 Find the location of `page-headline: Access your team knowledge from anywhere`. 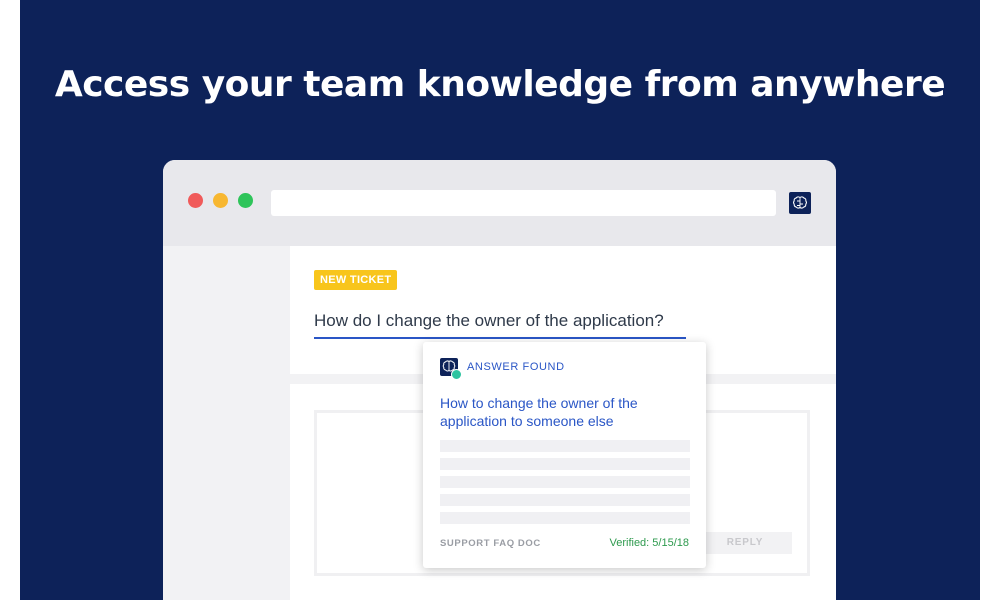

page-headline: Access your team knowledge from anywhere is located at coordinates (500, 84).